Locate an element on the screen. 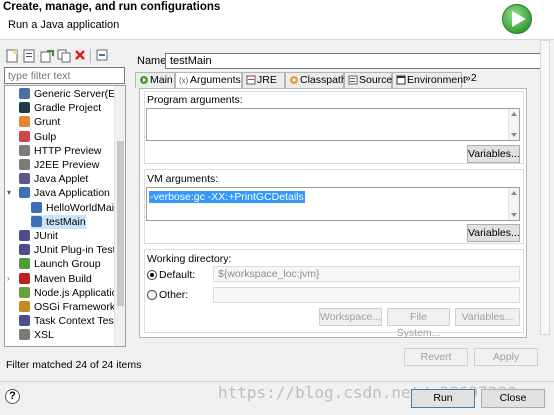 The height and width of the screenshot is (415, 554). tree-item: J2EE Preview is located at coordinates (59, 165).